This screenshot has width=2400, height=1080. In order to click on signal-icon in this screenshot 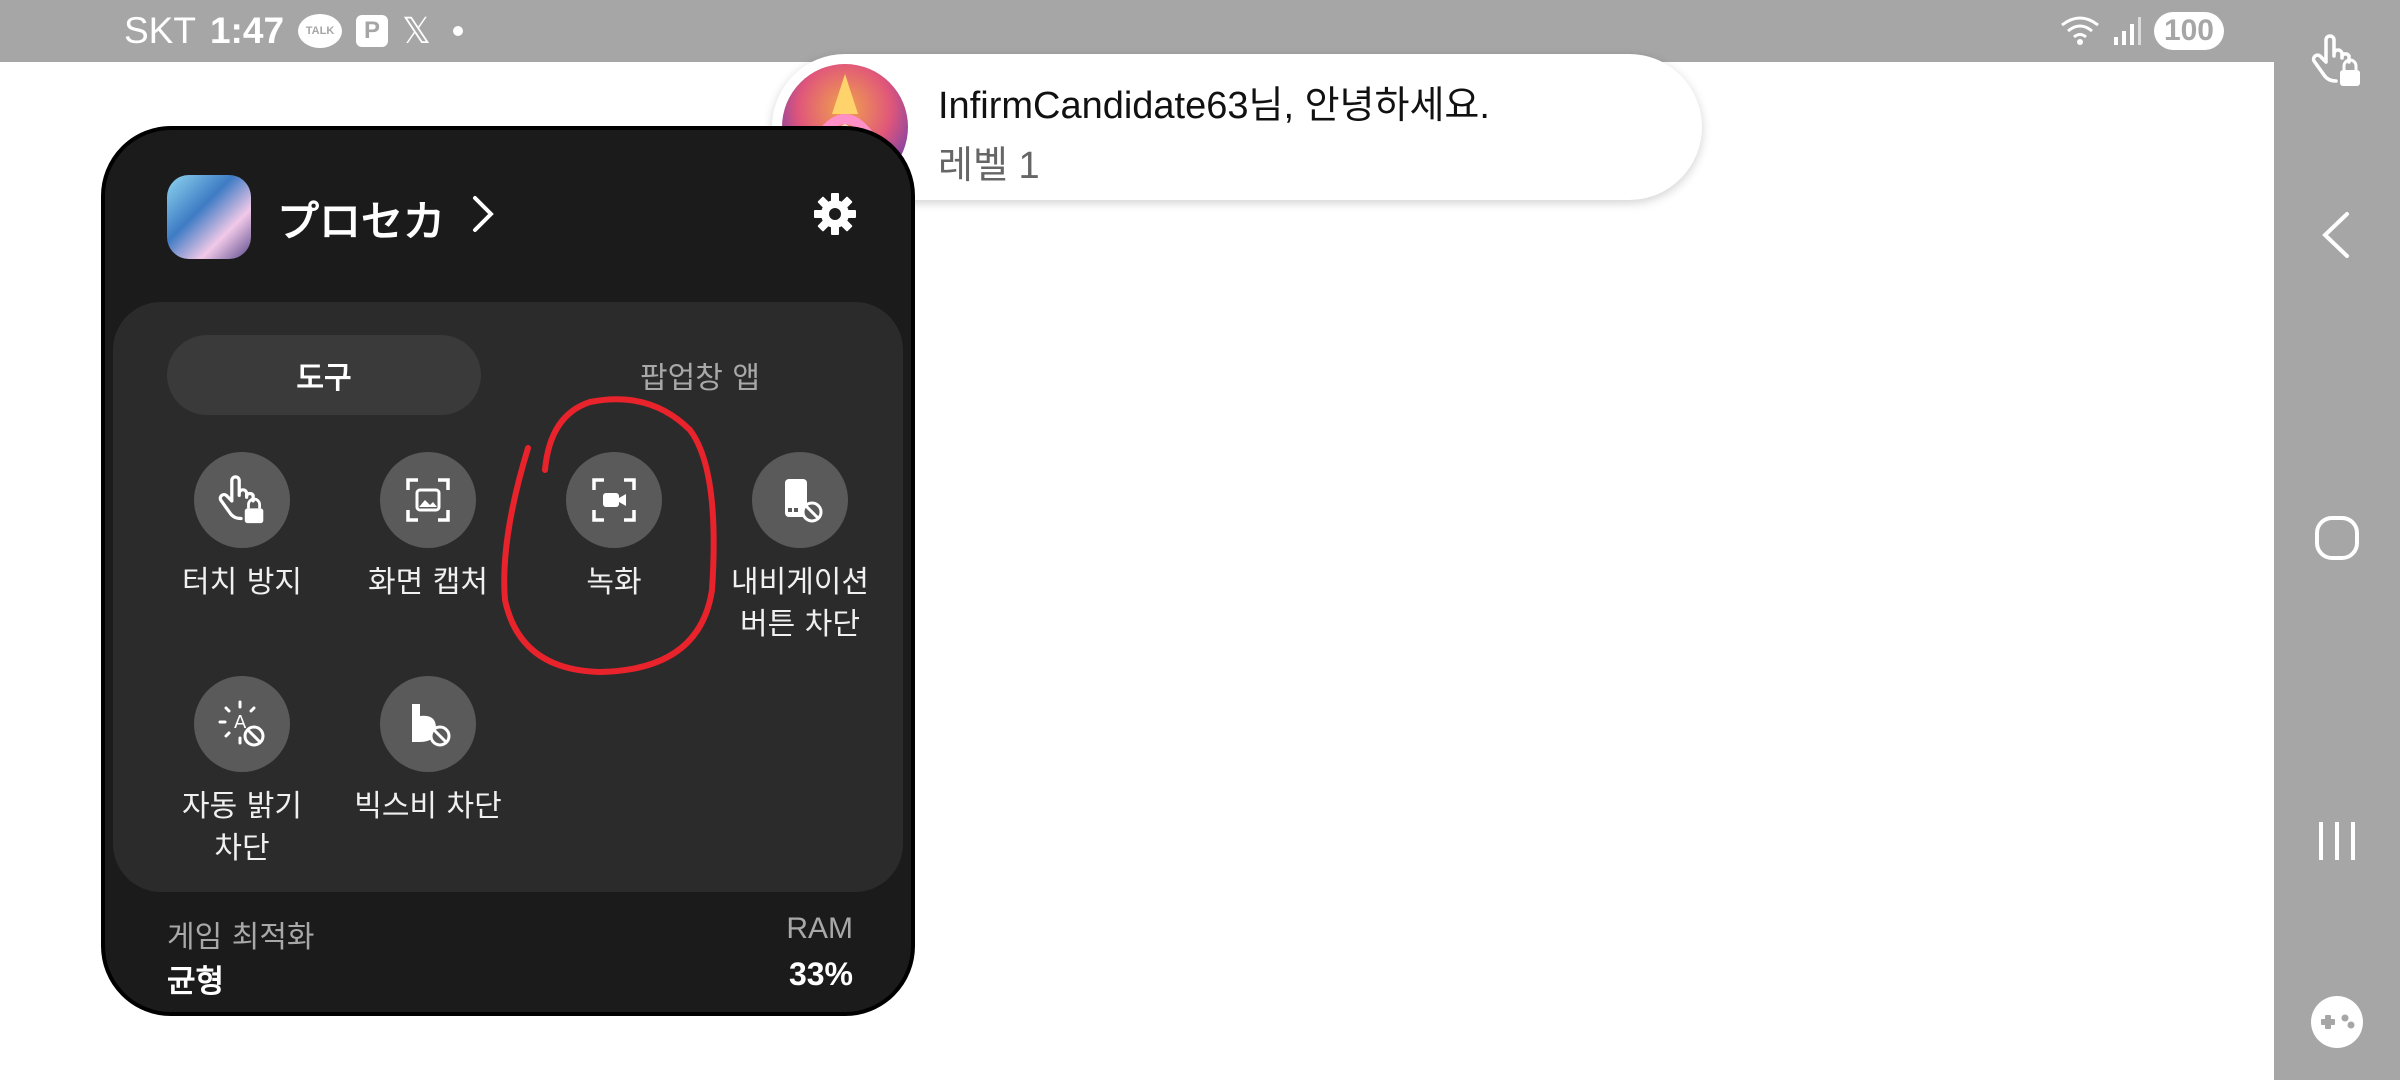, I will do `click(2127, 31)`.